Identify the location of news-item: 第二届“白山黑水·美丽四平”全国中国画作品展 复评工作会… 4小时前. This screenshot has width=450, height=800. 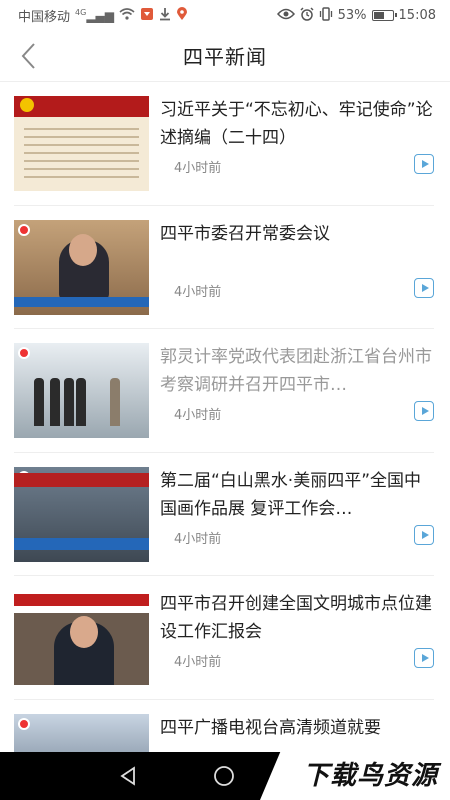
(224, 514).